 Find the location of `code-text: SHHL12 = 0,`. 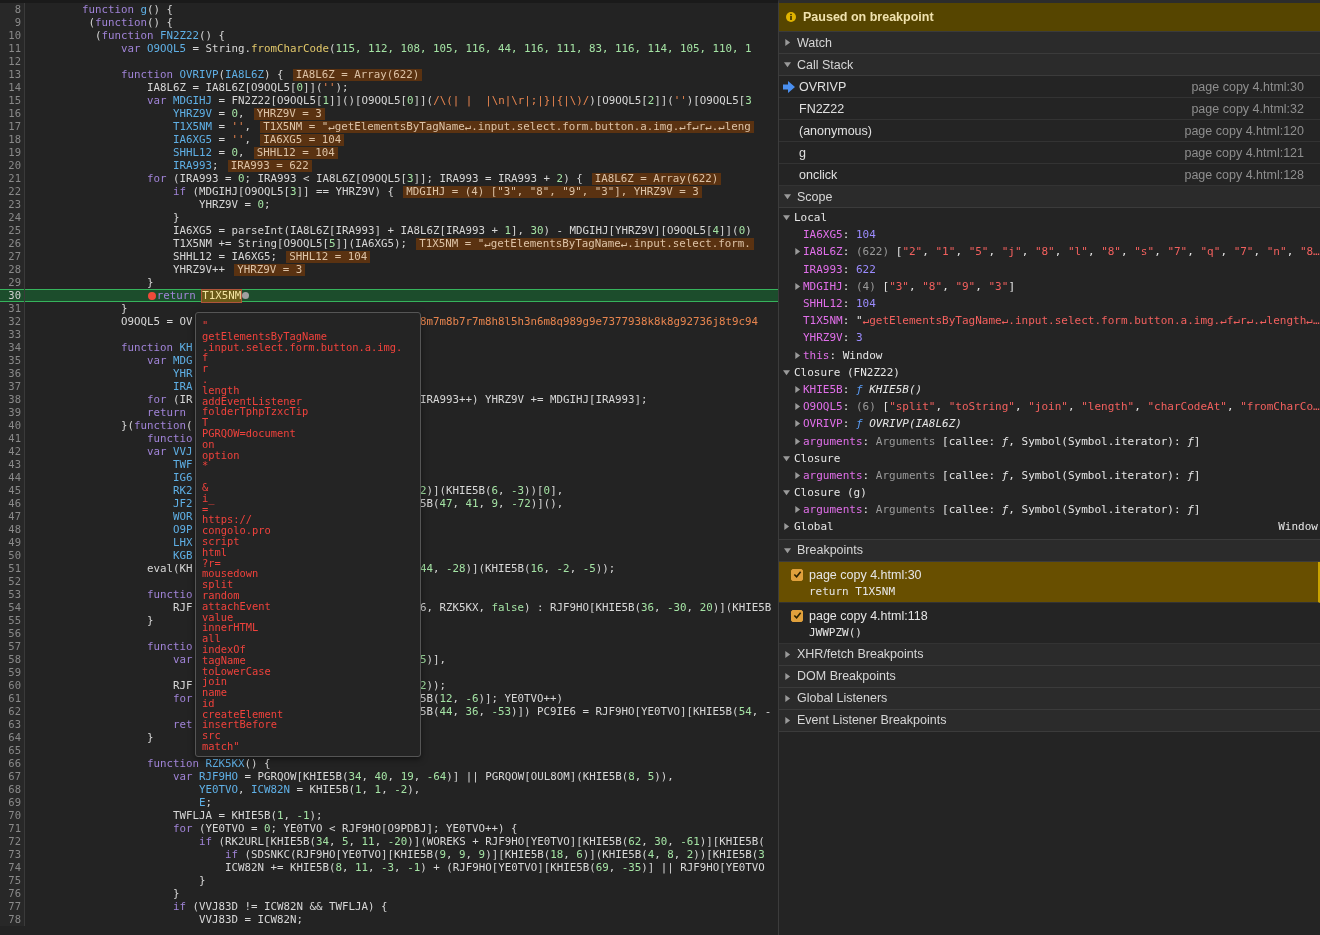

code-text: SHHL12 = 0, is located at coordinates (209, 152).